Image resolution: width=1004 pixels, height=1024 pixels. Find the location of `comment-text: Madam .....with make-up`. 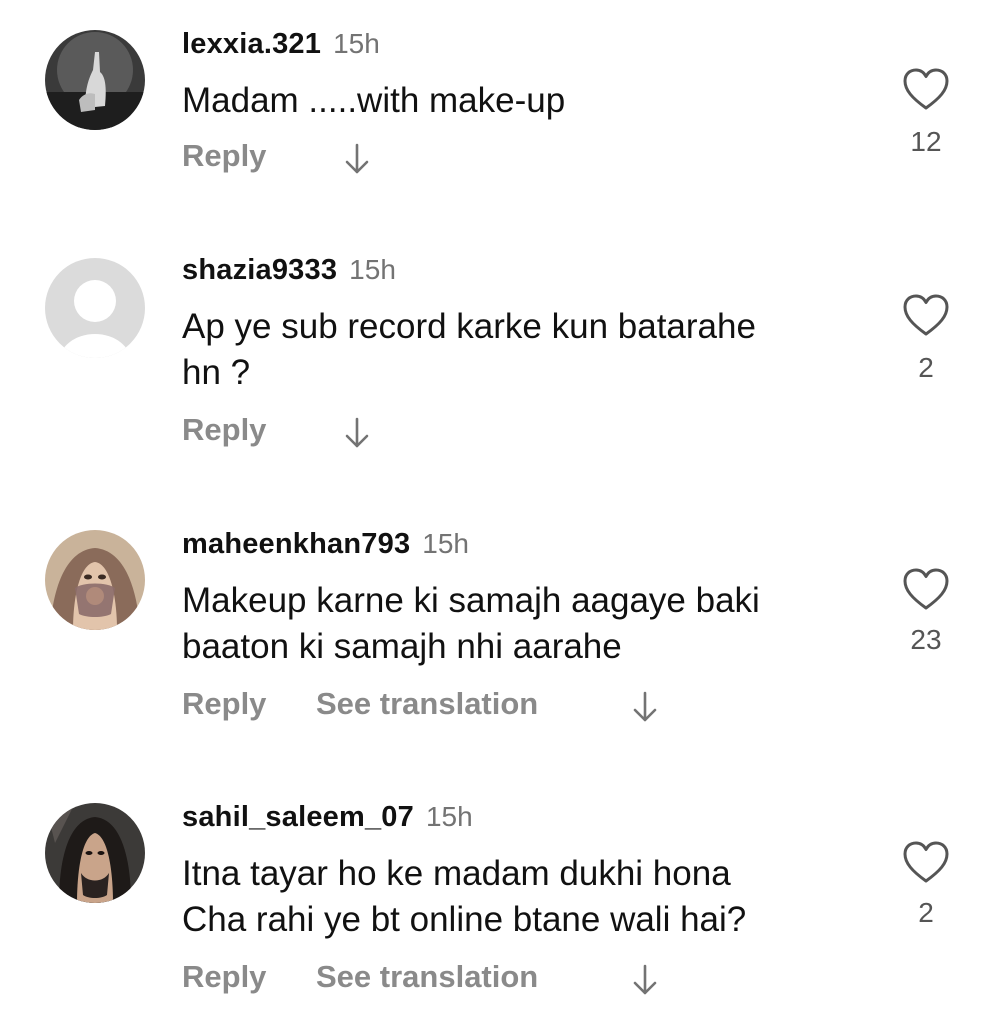

comment-text: Madam .....with make-up is located at coordinates (522, 101).